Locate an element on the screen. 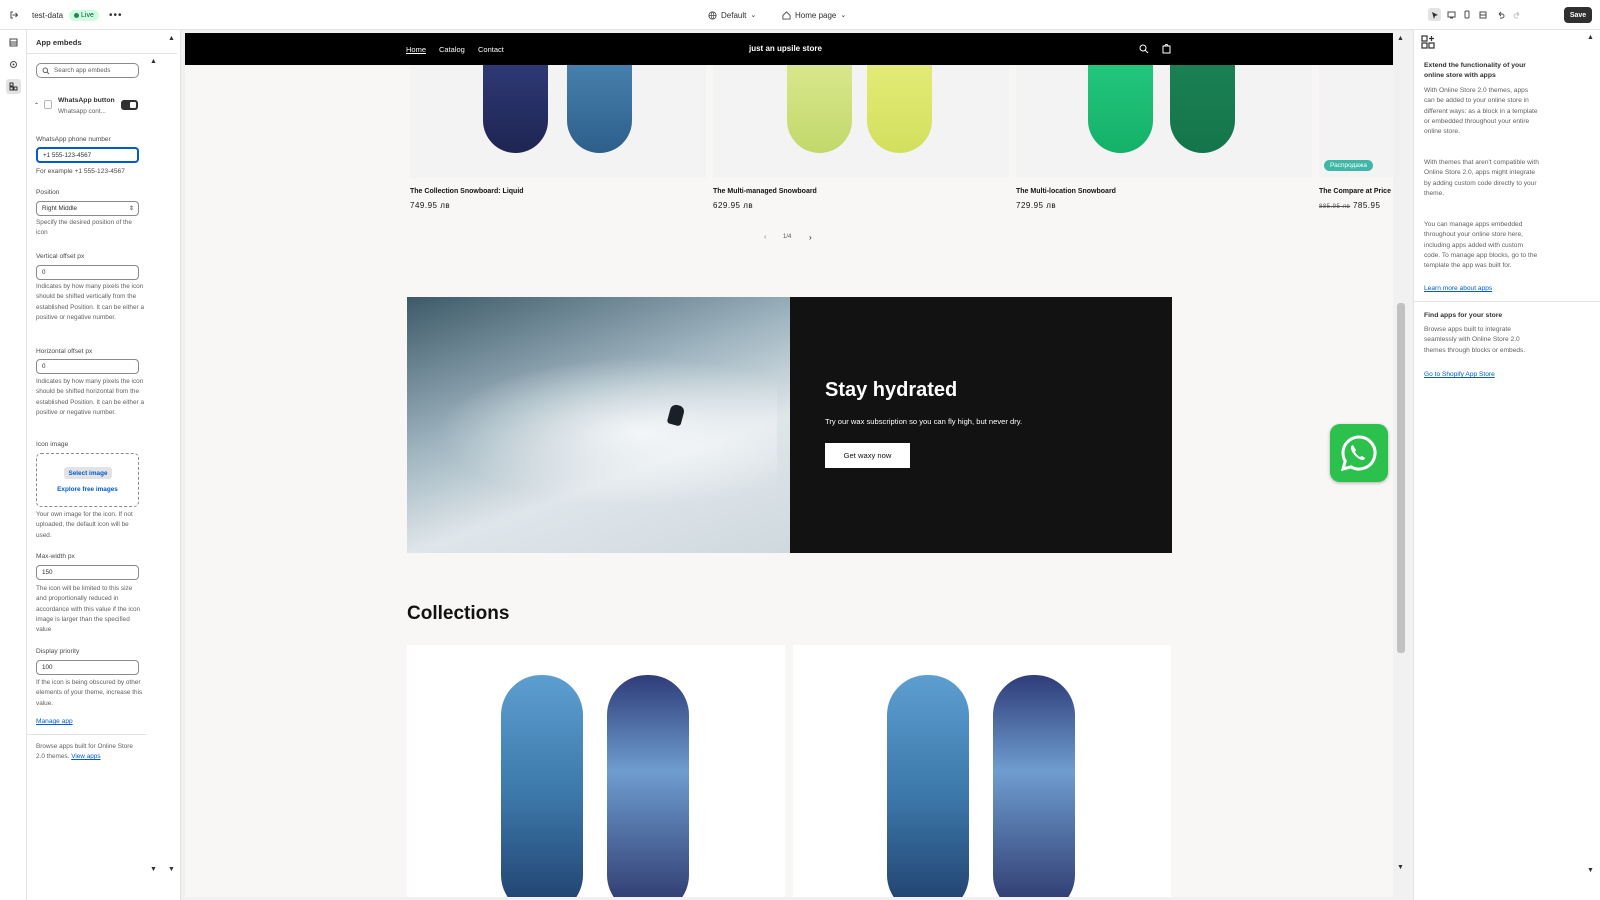  position-help: Specify the desired position of the icon is located at coordinates (84, 228).